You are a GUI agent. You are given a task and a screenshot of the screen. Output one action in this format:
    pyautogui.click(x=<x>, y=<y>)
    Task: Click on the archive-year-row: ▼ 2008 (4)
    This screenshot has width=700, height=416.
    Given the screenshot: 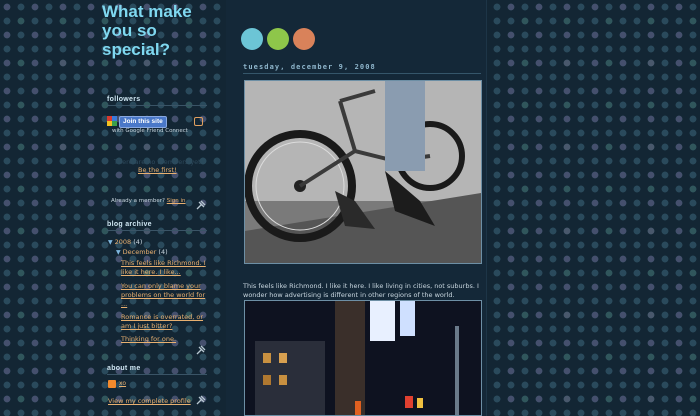 What is the action you would take?
    pyautogui.click(x=125, y=242)
    